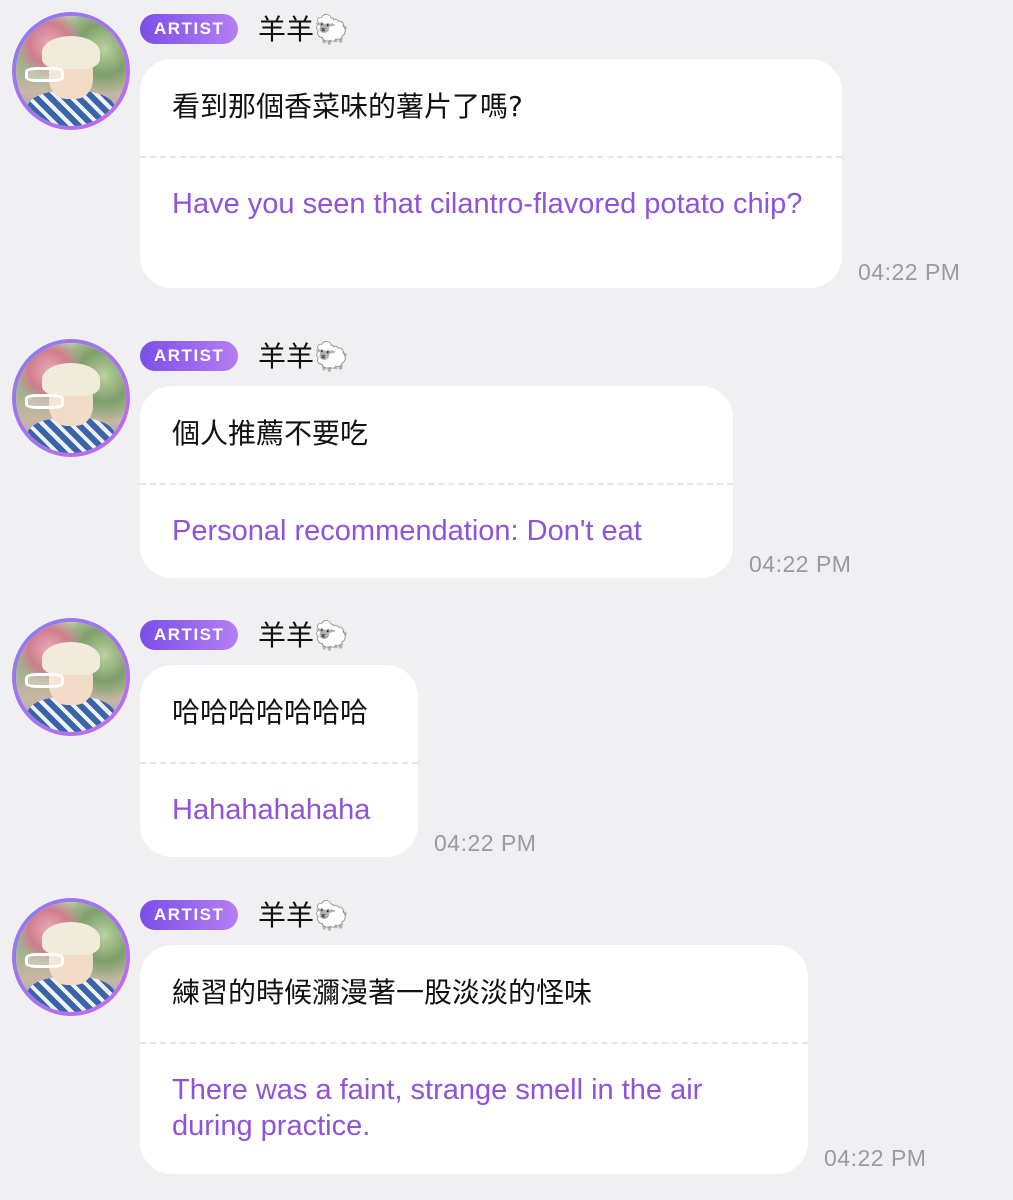 The image size is (1013, 1200). What do you see at coordinates (270, 712) in the screenshot?
I see `original-text: 哈哈哈哈哈哈哈` at bounding box center [270, 712].